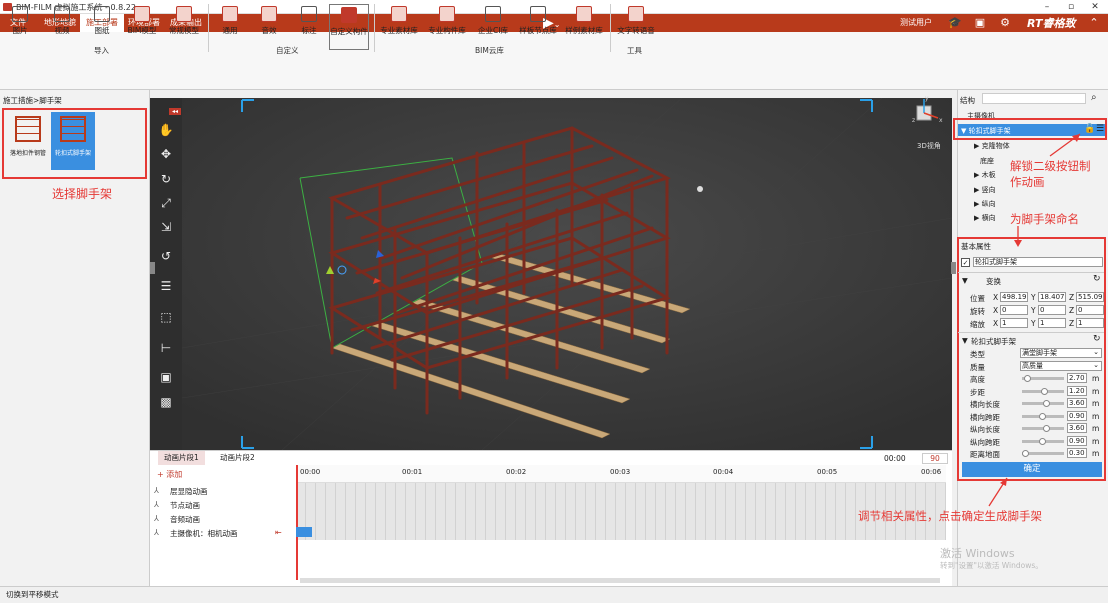  I want to click on timeline-scrollbar, so click(620, 580).